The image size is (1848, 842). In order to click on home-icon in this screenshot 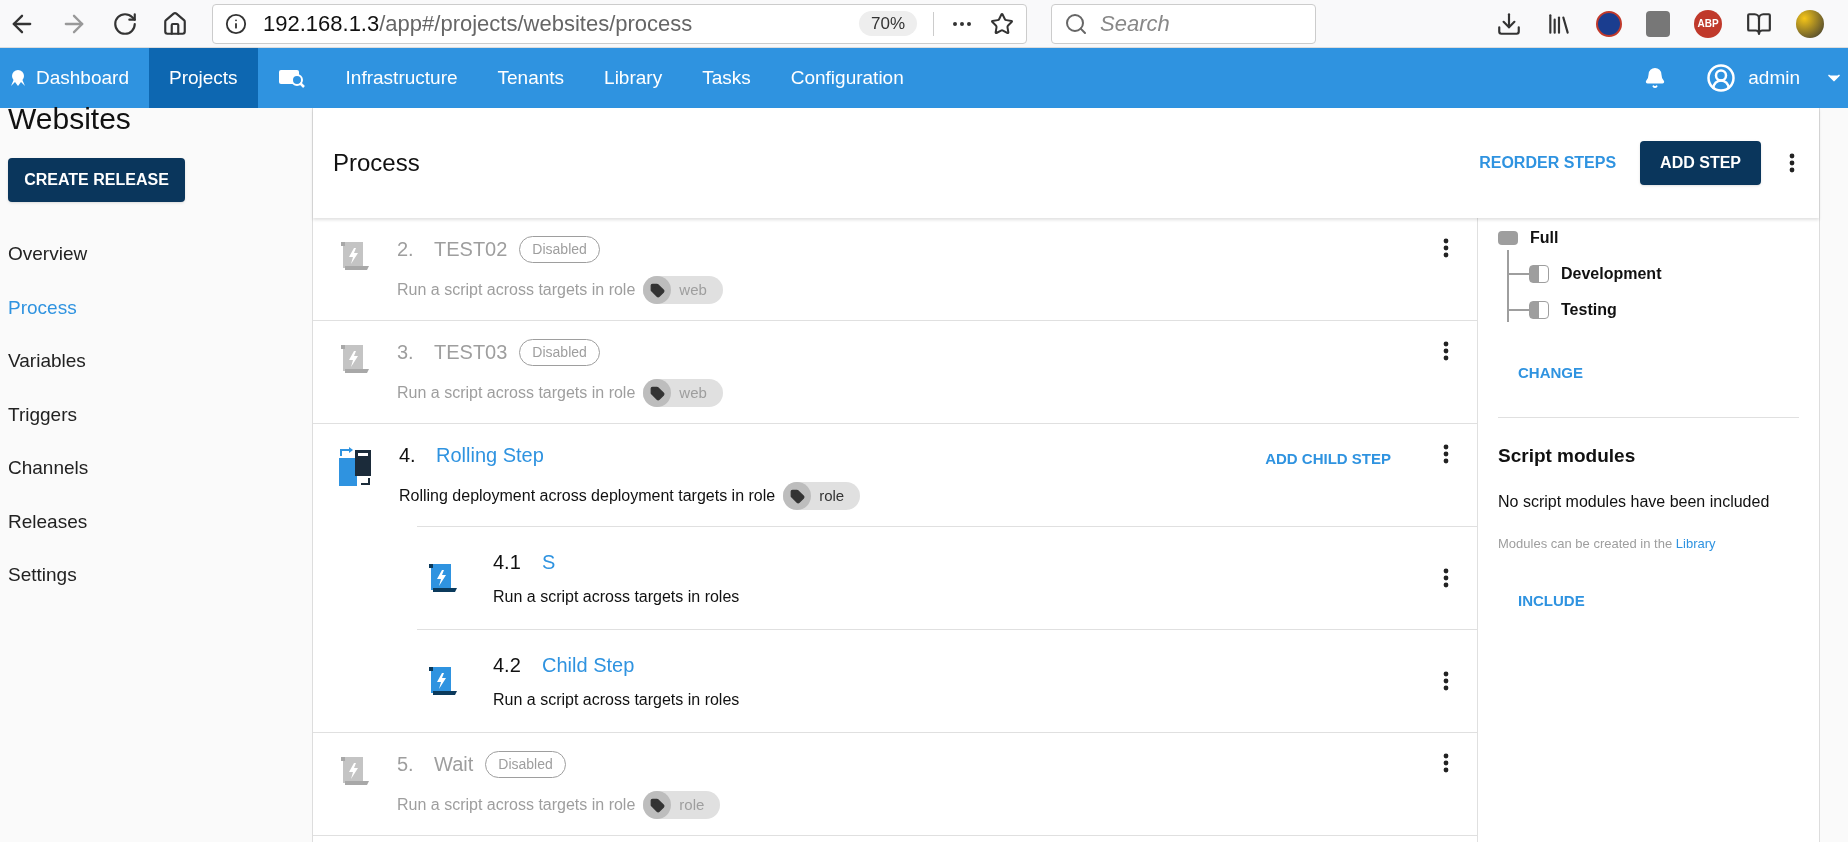, I will do `click(175, 23)`.